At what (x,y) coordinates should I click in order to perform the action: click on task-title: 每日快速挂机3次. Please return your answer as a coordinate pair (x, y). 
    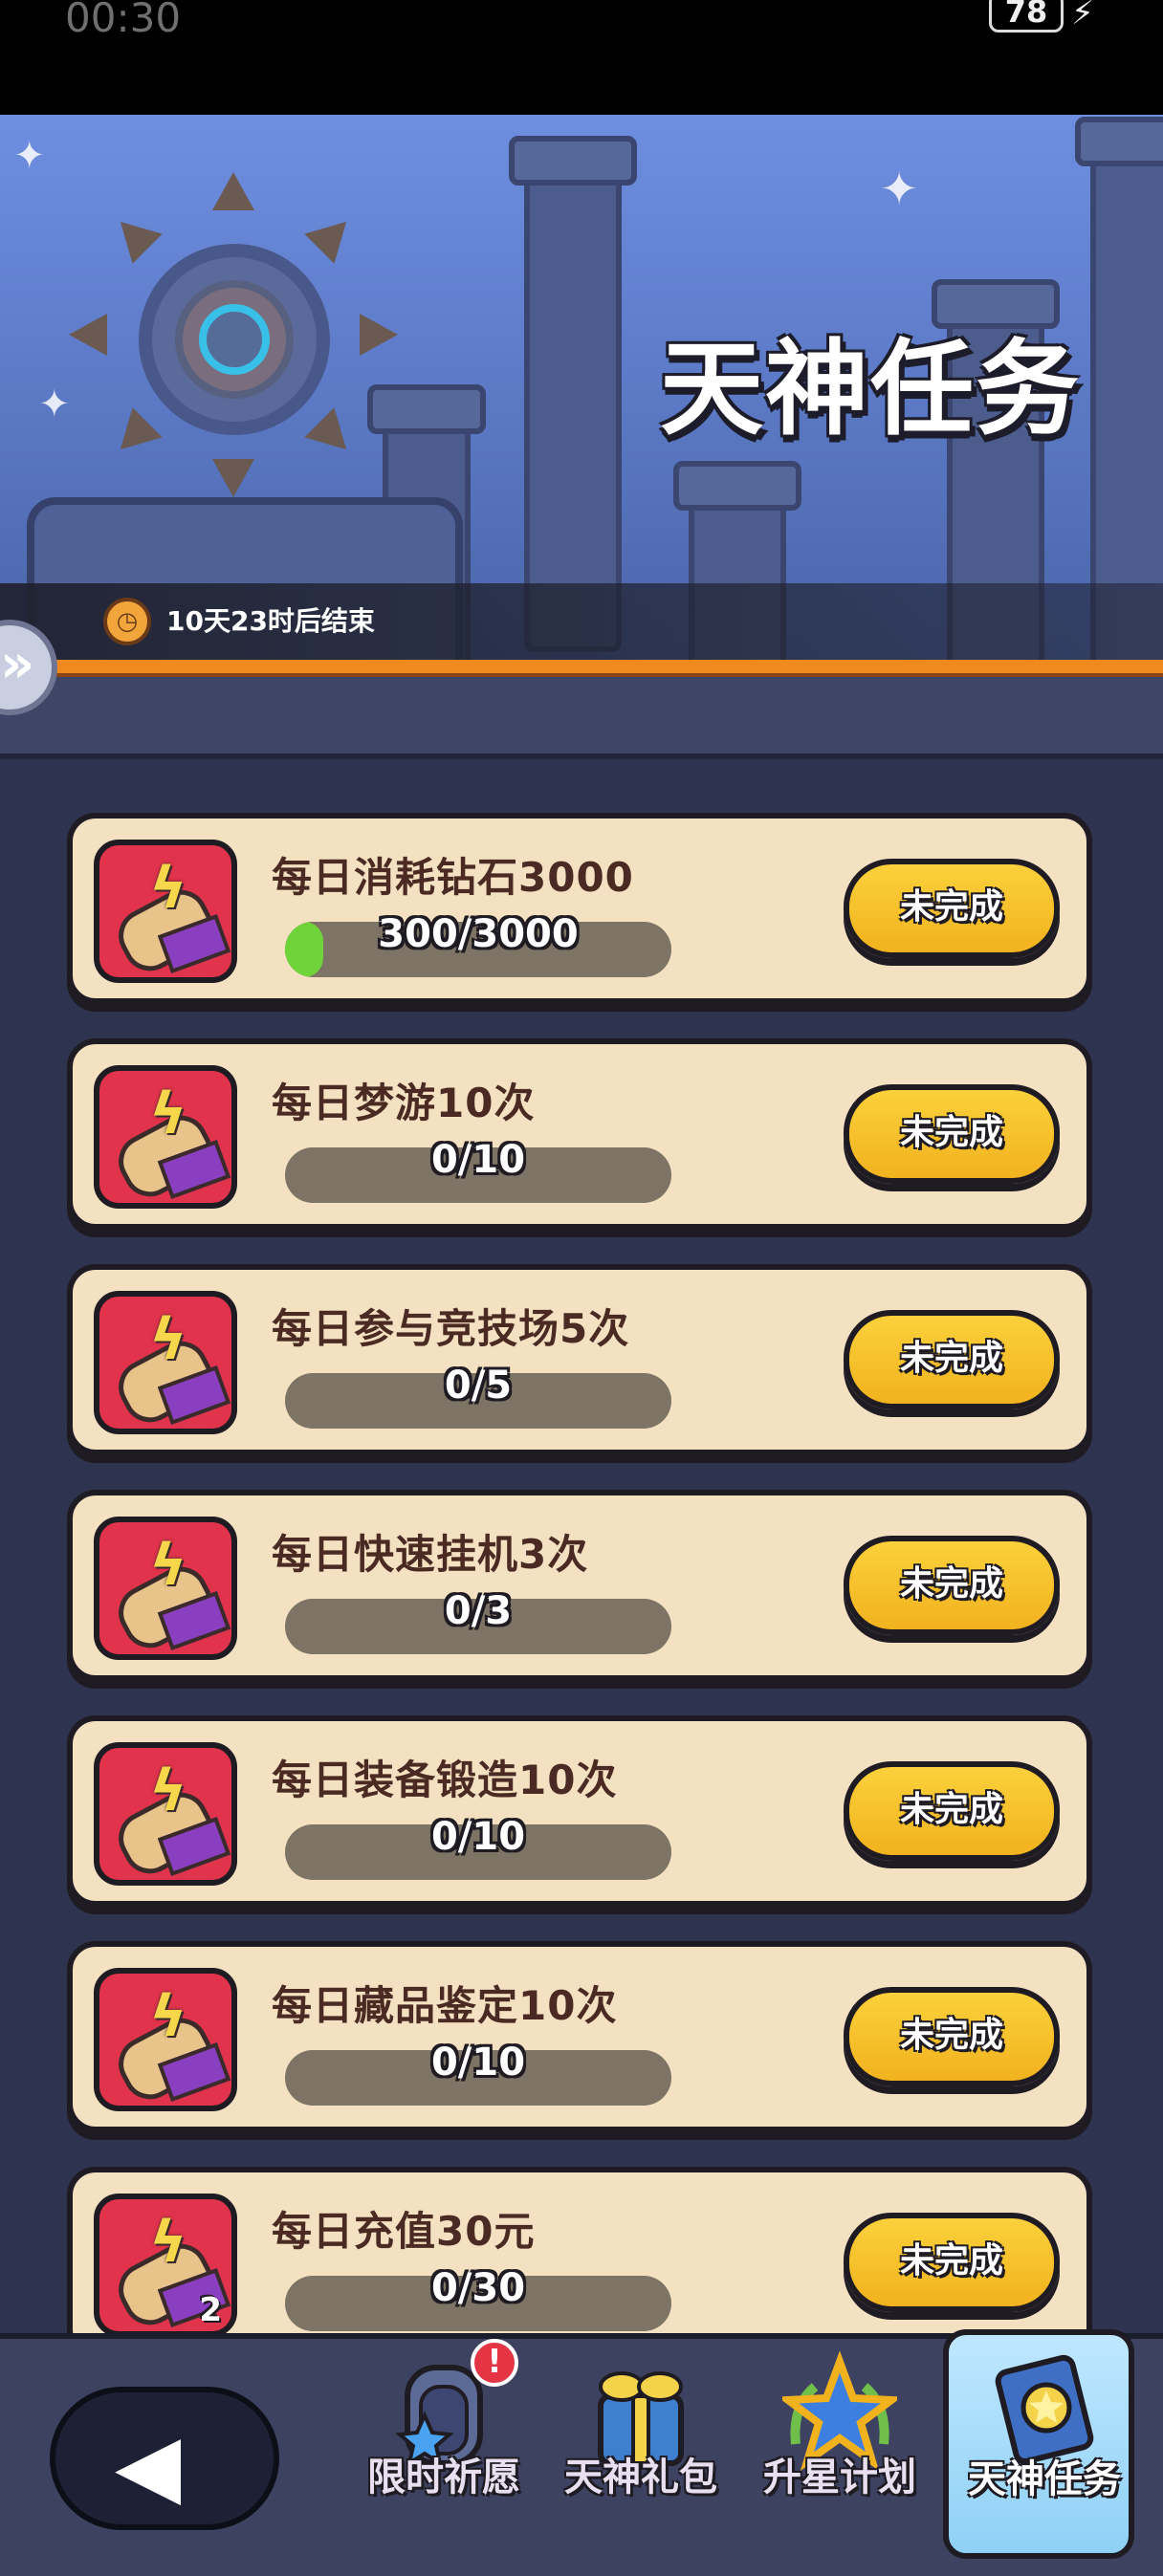
    Looking at the image, I should click on (430, 1554).